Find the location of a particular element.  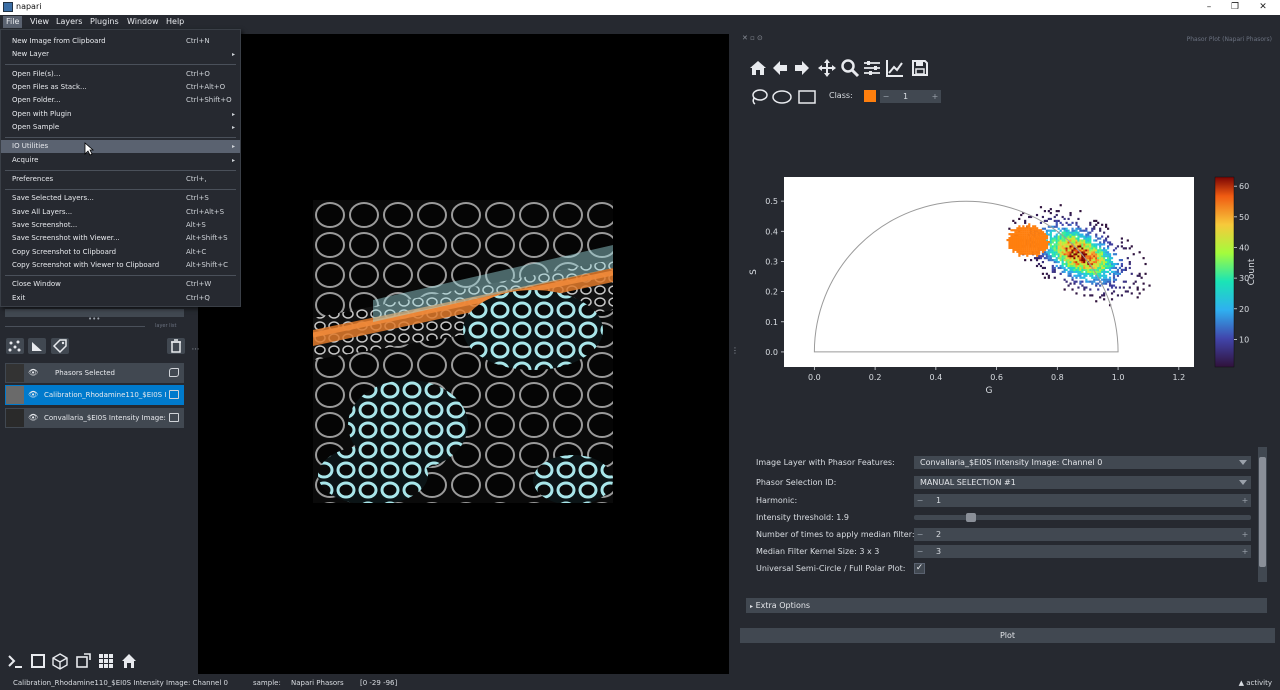

menu-layers: Layers is located at coordinates (69, 22).